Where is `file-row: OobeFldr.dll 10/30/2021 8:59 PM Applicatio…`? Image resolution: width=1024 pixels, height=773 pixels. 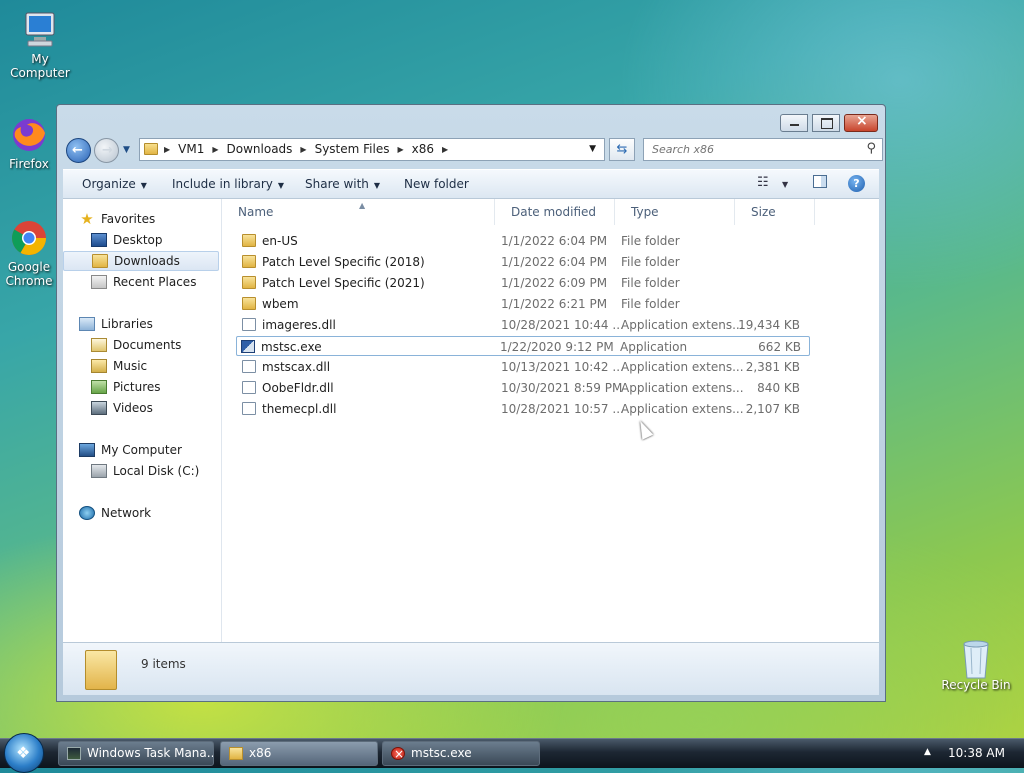 file-row: OobeFldr.dll 10/30/2021 8:59 PM Applicatio… is located at coordinates (523, 388).